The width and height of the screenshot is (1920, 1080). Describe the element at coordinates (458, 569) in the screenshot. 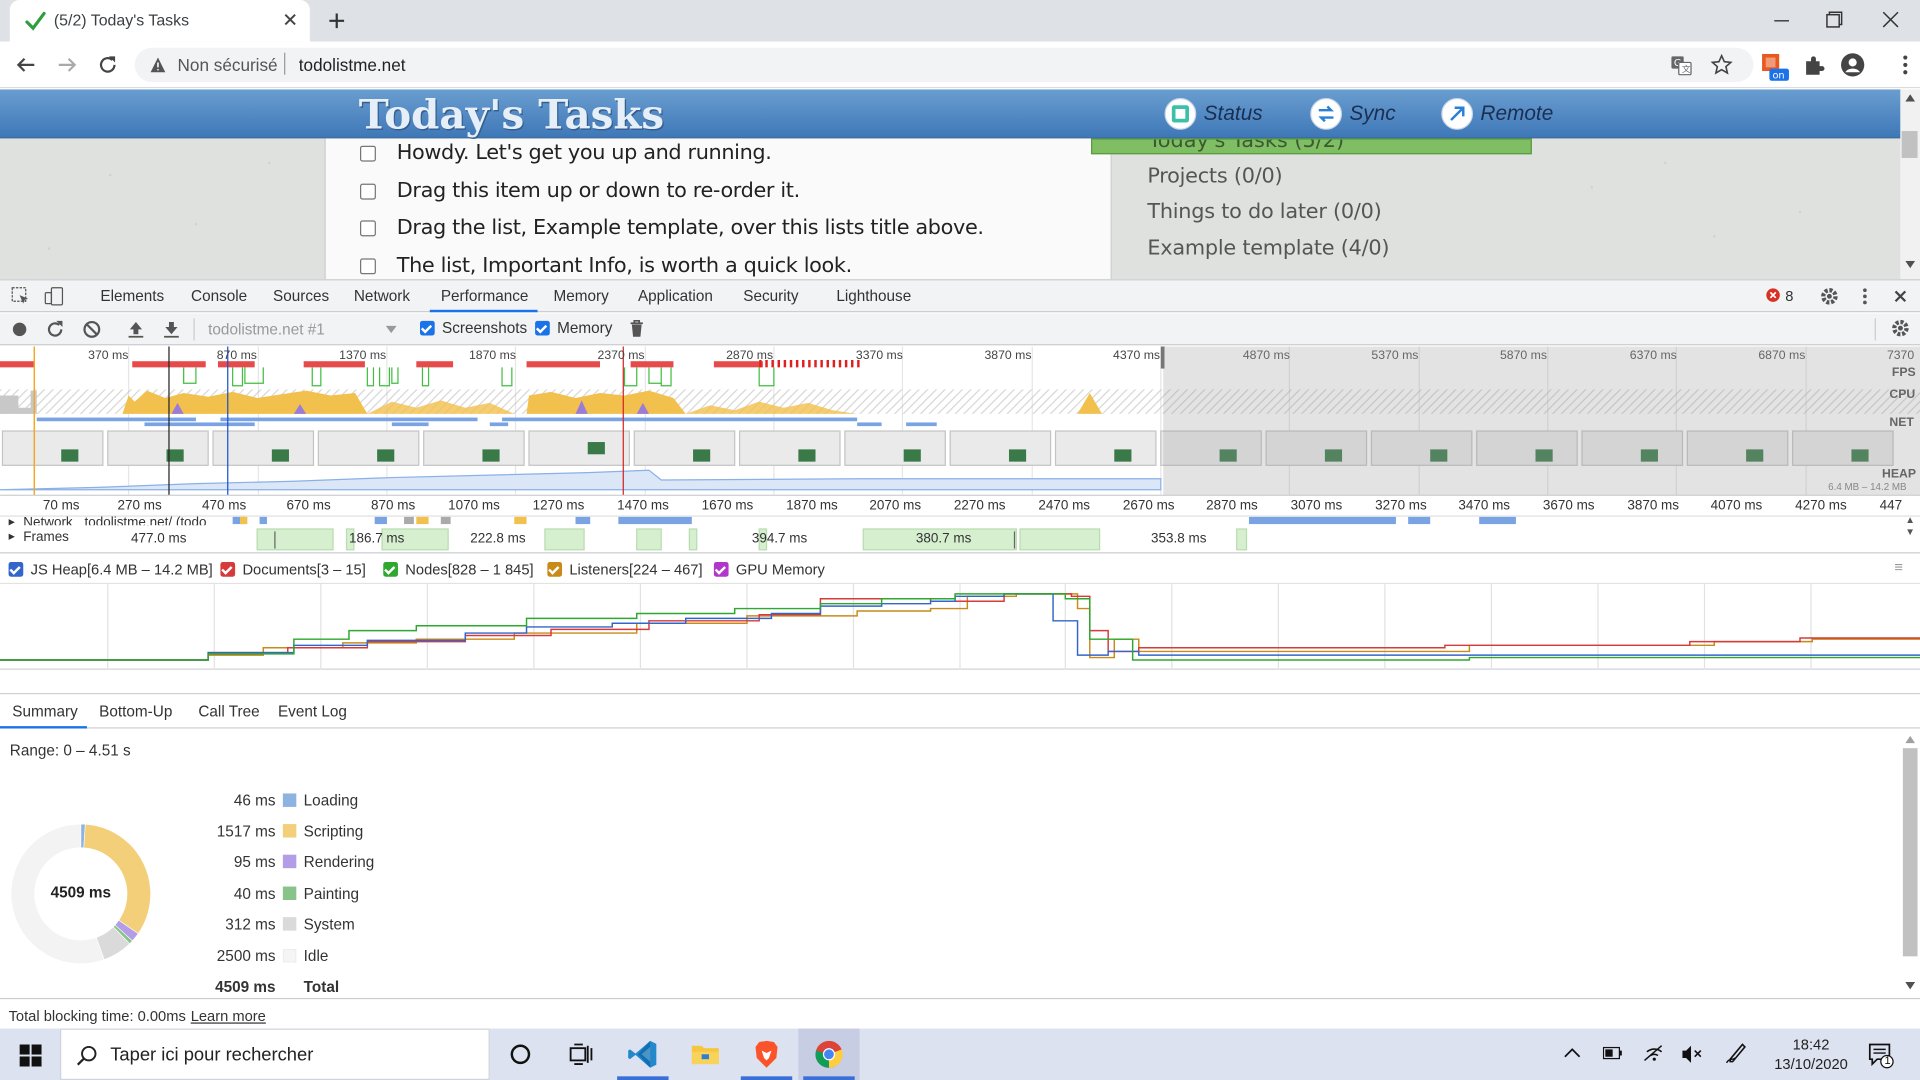

I see `legend-nodes: Nodes[828 – 1 845]` at that location.